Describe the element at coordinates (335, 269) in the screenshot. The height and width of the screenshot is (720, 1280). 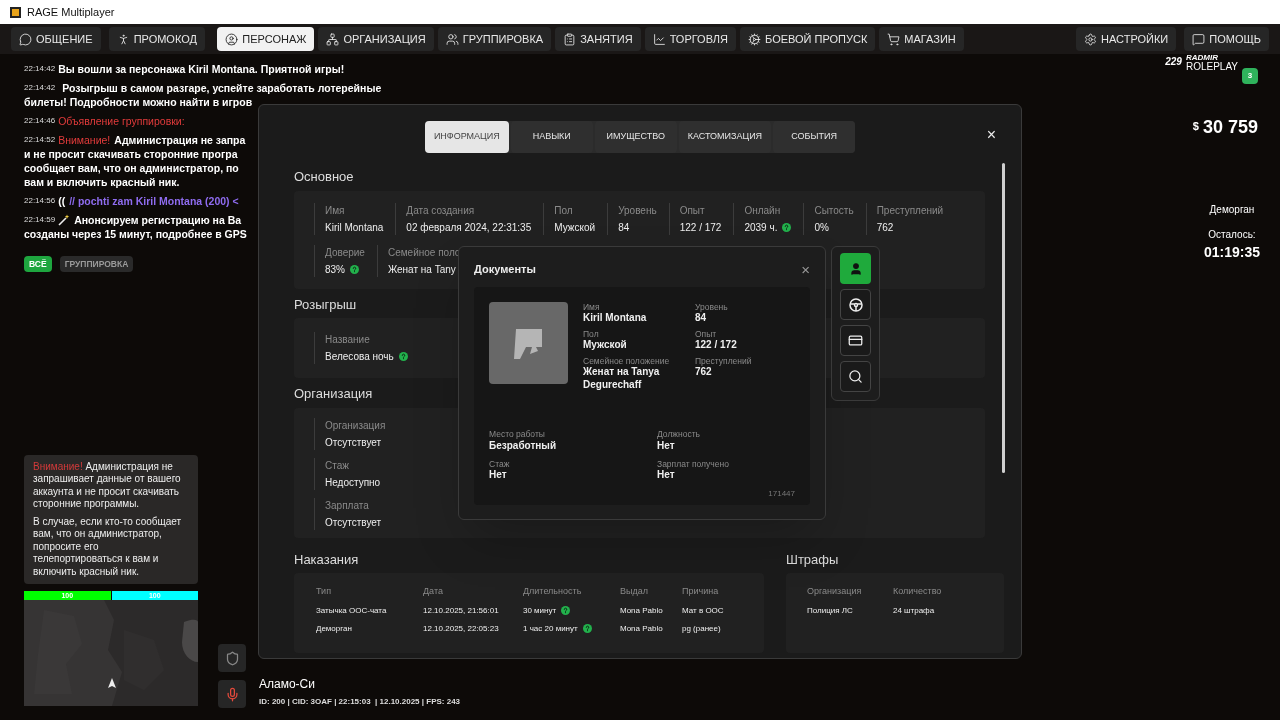
I see `field-value: 83%` at that location.